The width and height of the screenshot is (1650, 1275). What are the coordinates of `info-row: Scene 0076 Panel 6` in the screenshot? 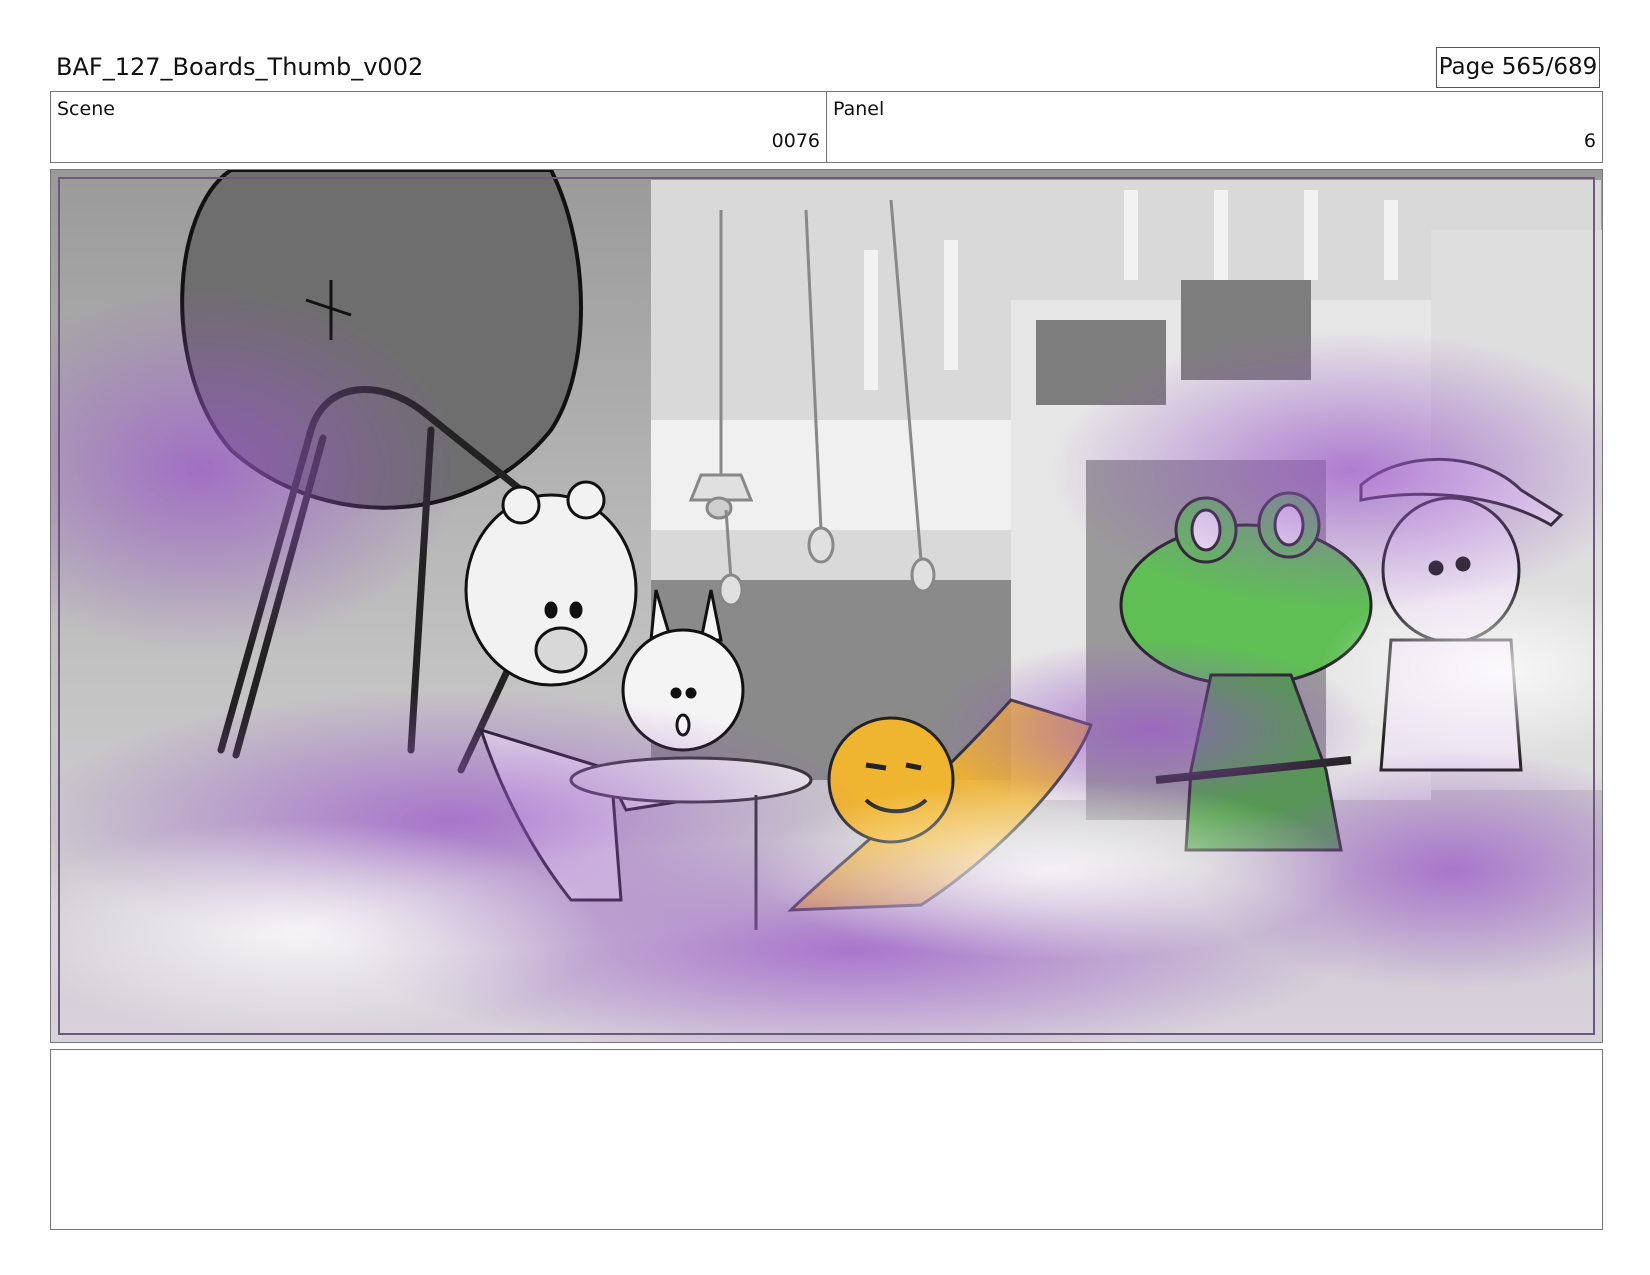 It's located at (826, 127).